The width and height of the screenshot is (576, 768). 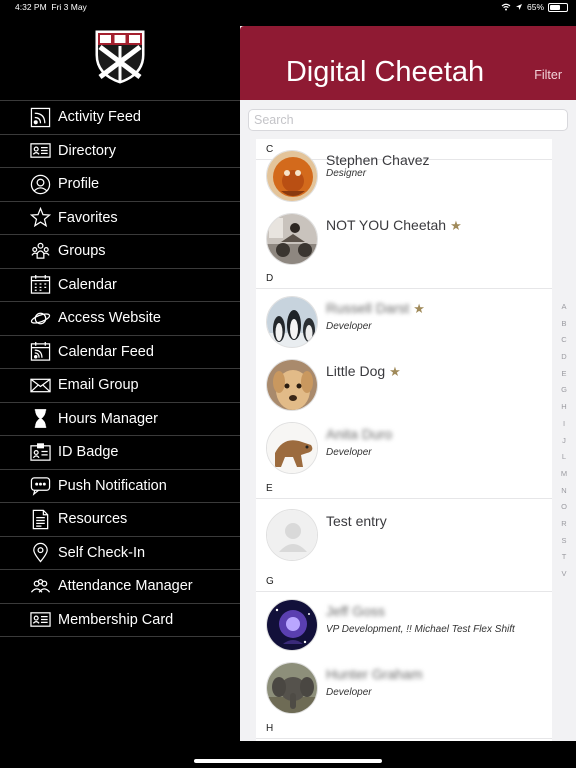 I want to click on menu-label: Resources, so click(x=93, y=519).